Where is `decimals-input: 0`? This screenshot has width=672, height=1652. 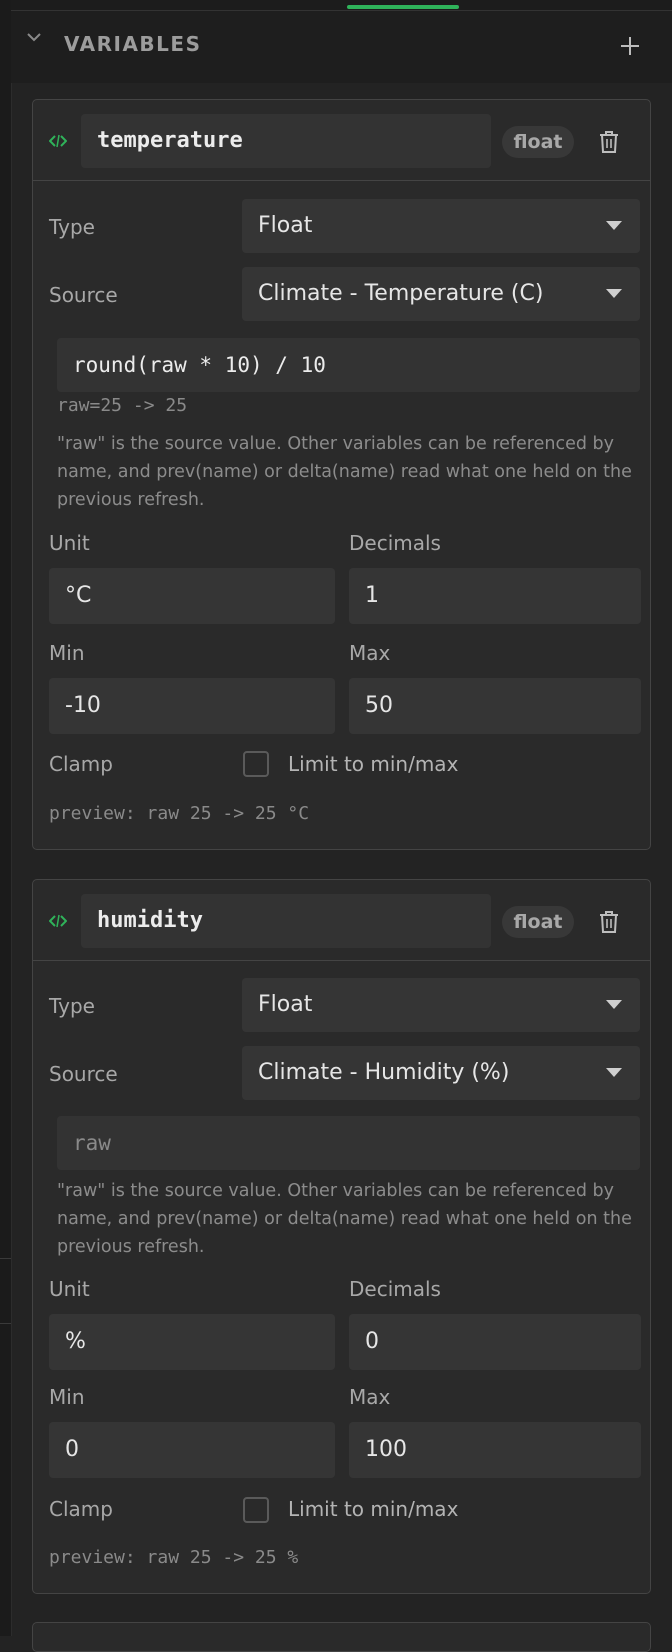
decimals-input: 0 is located at coordinates (495, 1342).